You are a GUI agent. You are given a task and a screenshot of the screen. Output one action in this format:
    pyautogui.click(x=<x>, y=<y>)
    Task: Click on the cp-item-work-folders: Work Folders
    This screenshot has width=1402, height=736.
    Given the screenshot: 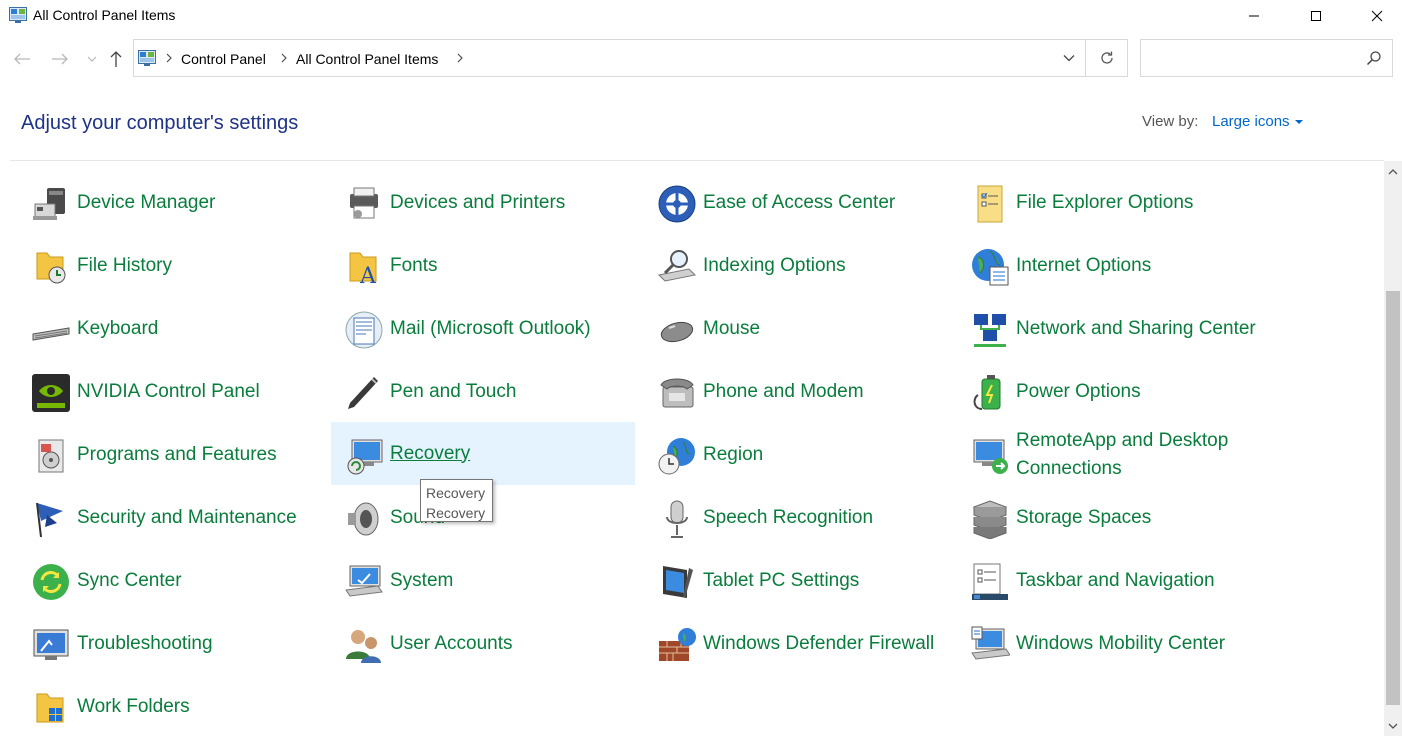 What is the action you would take?
    pyautogui.click(x=173, y=705)
    